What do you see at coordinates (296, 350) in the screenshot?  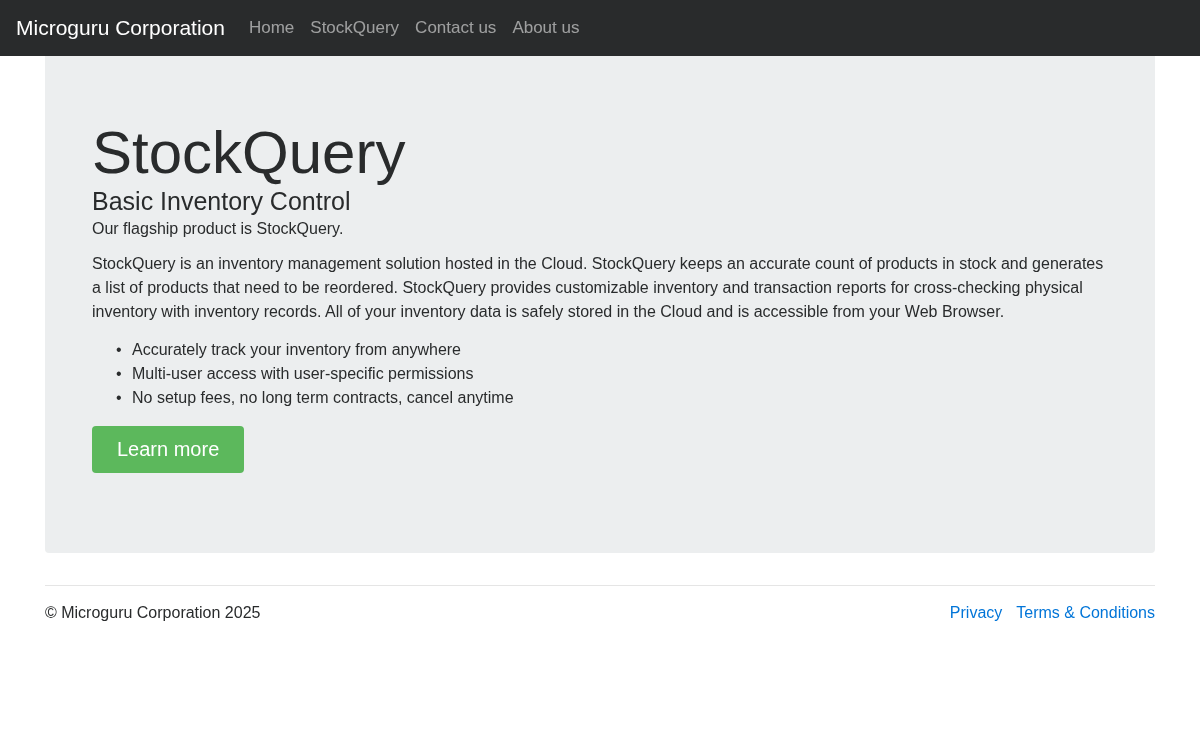 I see `feature-item: Accurately track your inventory from anywhere` at bounding box center [296, 350].